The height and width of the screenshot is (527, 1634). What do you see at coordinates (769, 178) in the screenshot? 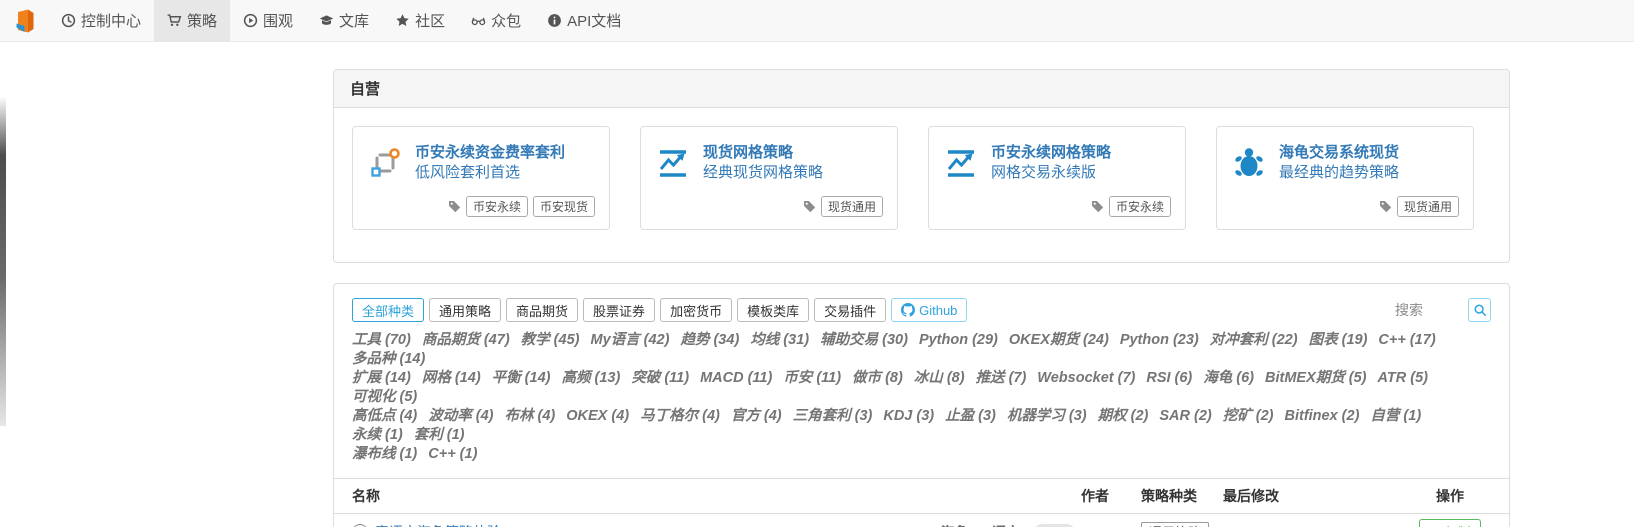
I see `strategy-card: 现货网格策略 经典现货网格策略 现货通用` at bounding box center [769, 178].